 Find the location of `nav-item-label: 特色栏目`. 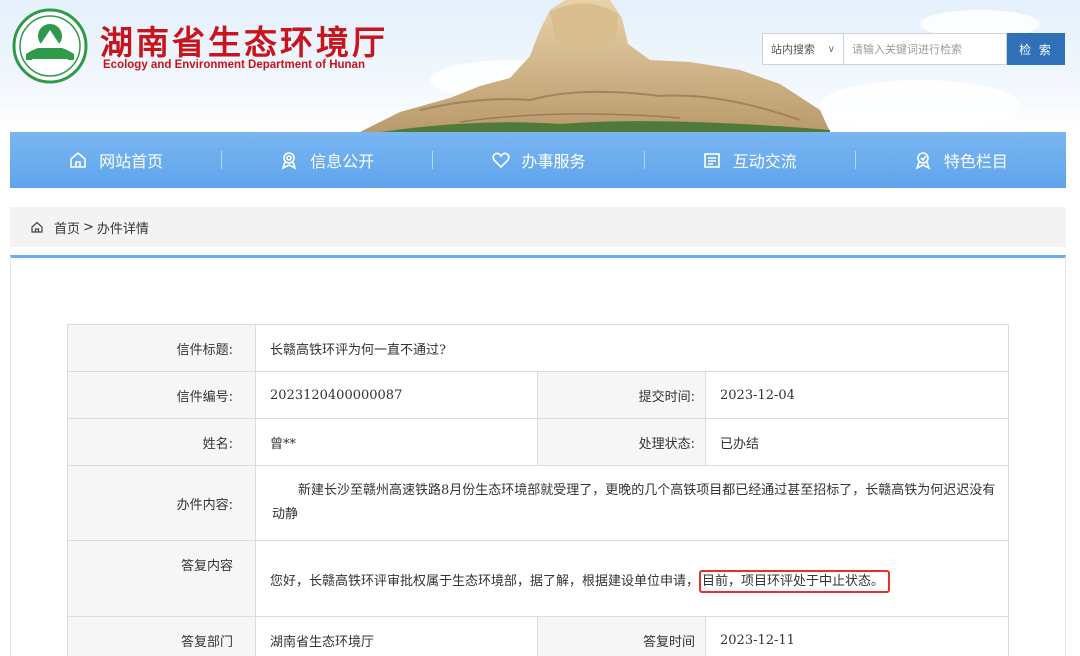

nav-item-label: 特色栏目 is located at coordinates (975, 161).